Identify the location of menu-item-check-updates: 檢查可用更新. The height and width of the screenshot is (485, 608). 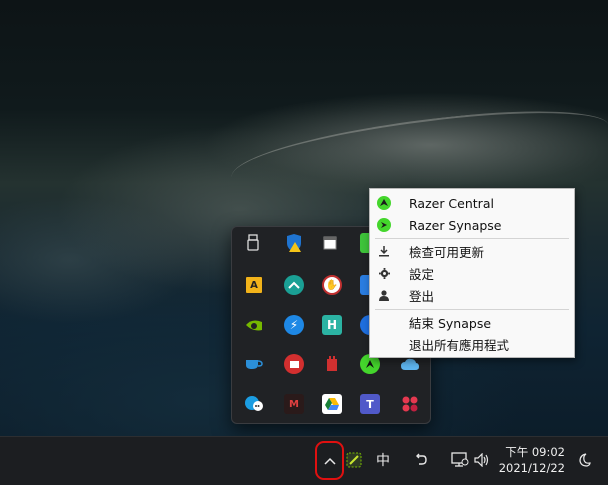
(472, 251).